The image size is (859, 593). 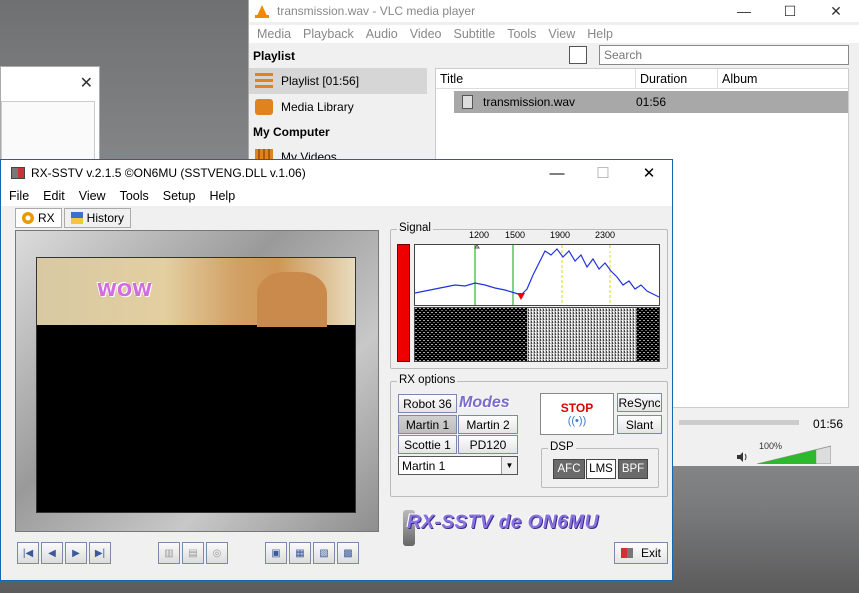 What do you see at coordinates (324, 553) in the screenshot?
I see `save-all-icon: ▧` at bounding box center [324, 553].